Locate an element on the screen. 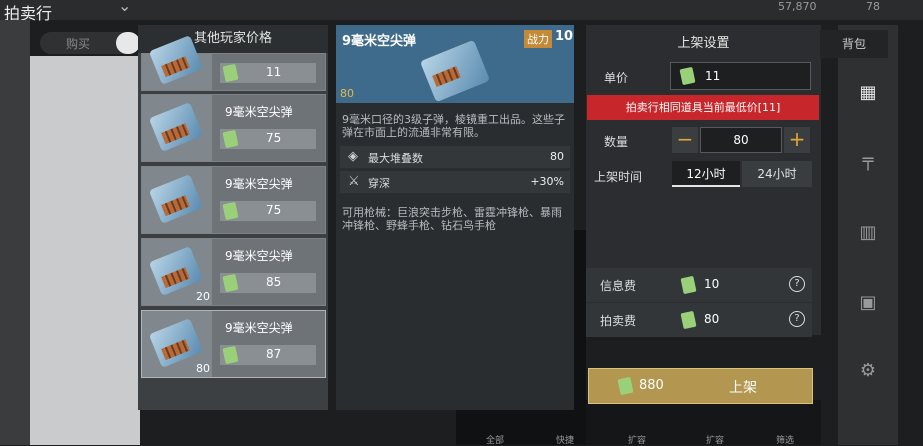  toggle-knob is located at coordinates (128, 43).